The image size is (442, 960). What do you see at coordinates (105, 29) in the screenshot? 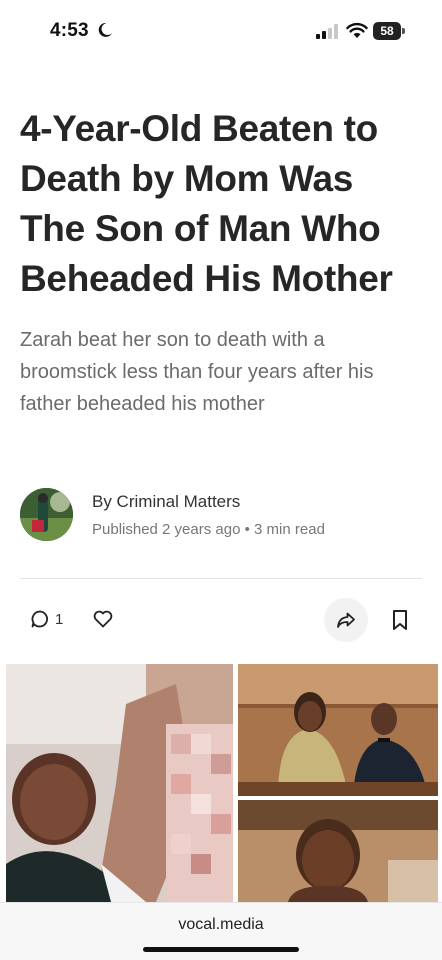
I see `moon-icon` at bounding box center [105, 29].